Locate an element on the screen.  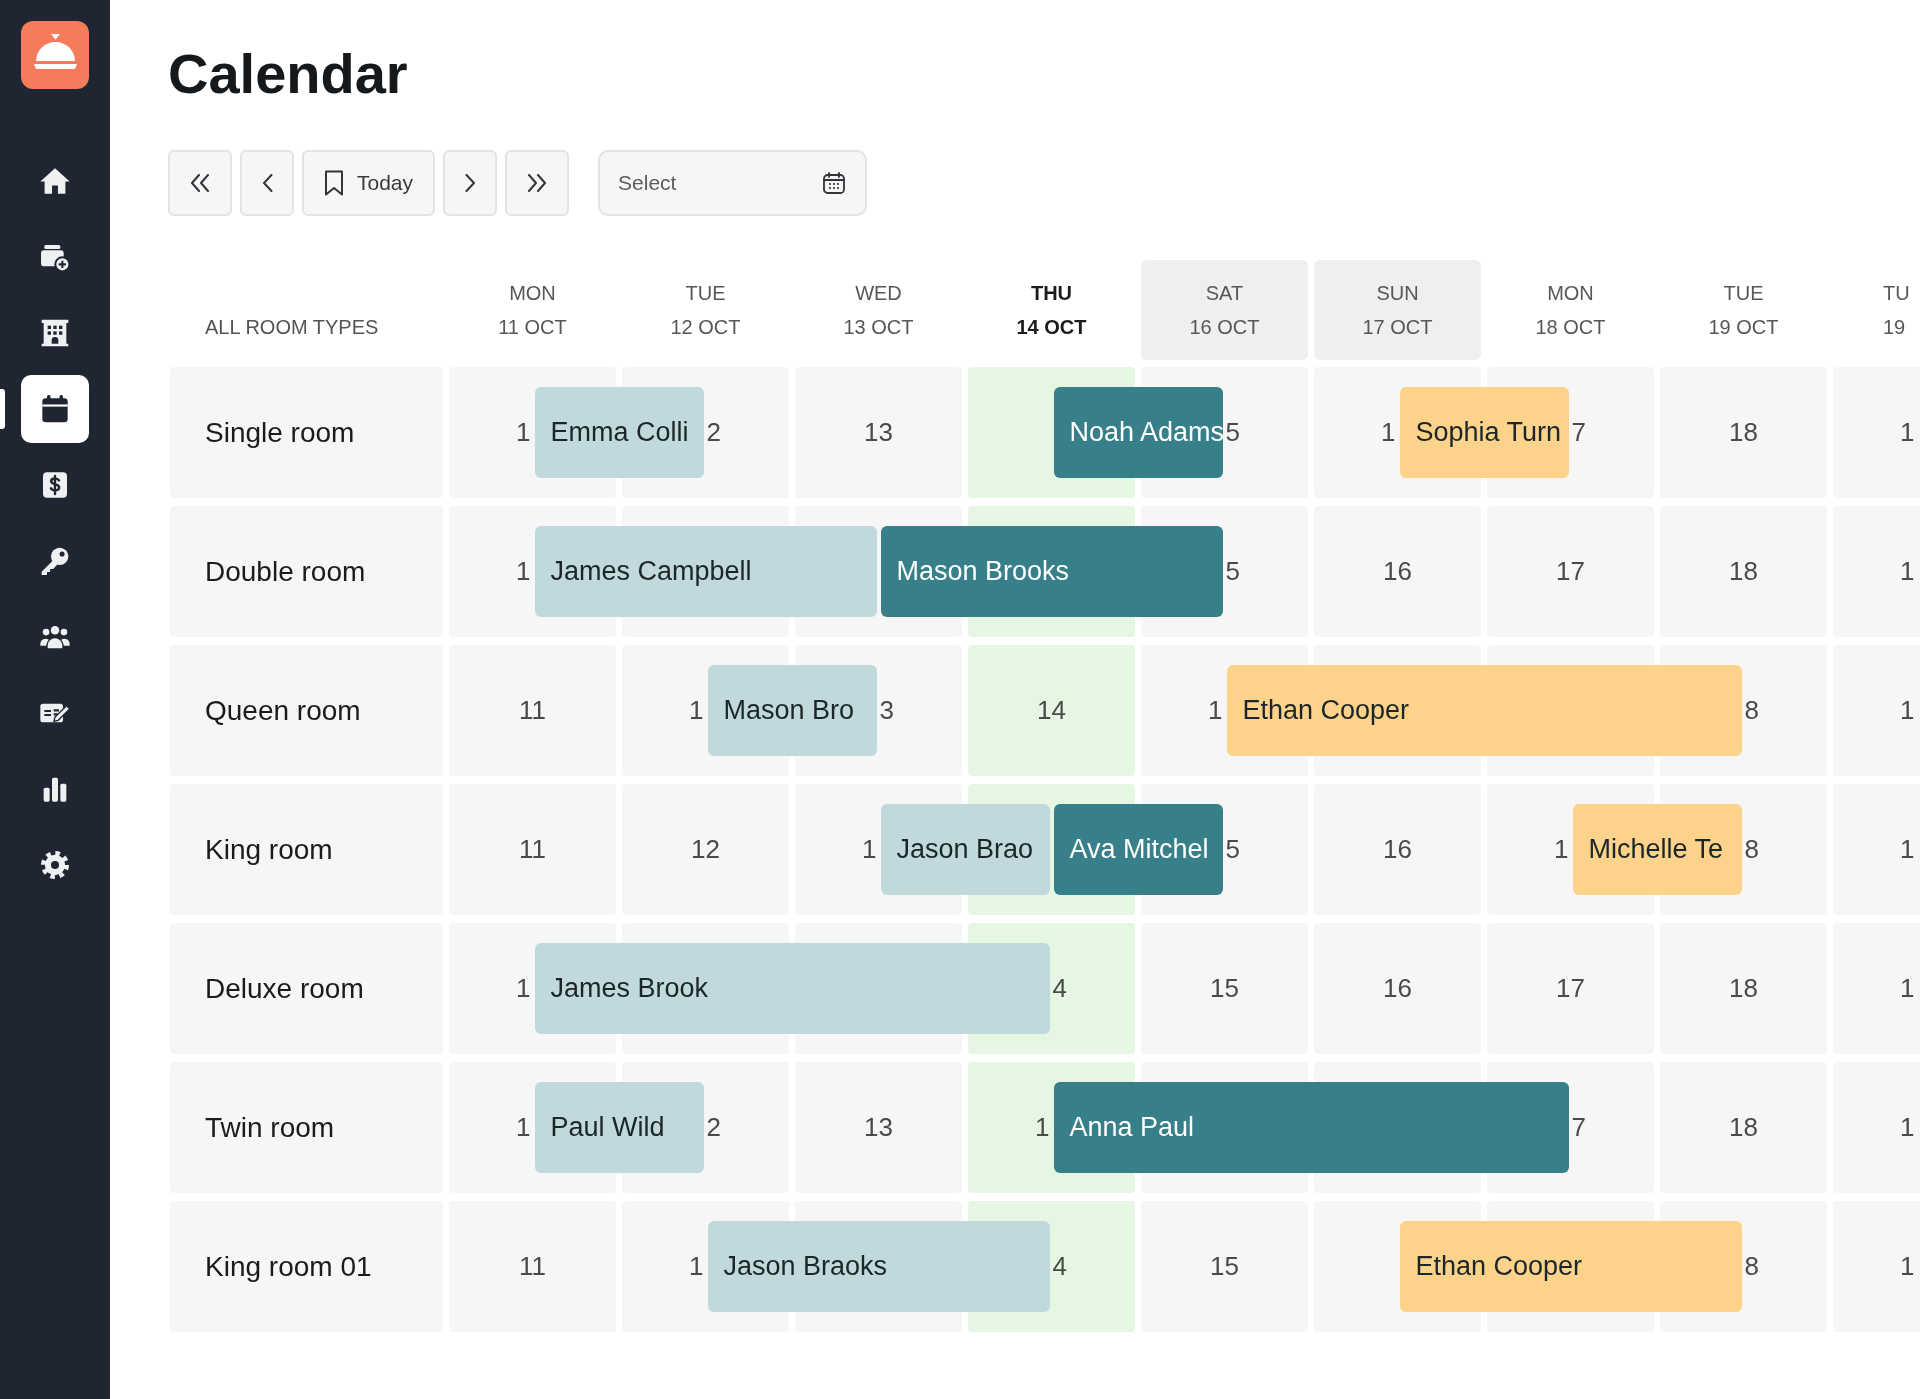
room-name: King room 01 is located at coordinates (288, 1266).